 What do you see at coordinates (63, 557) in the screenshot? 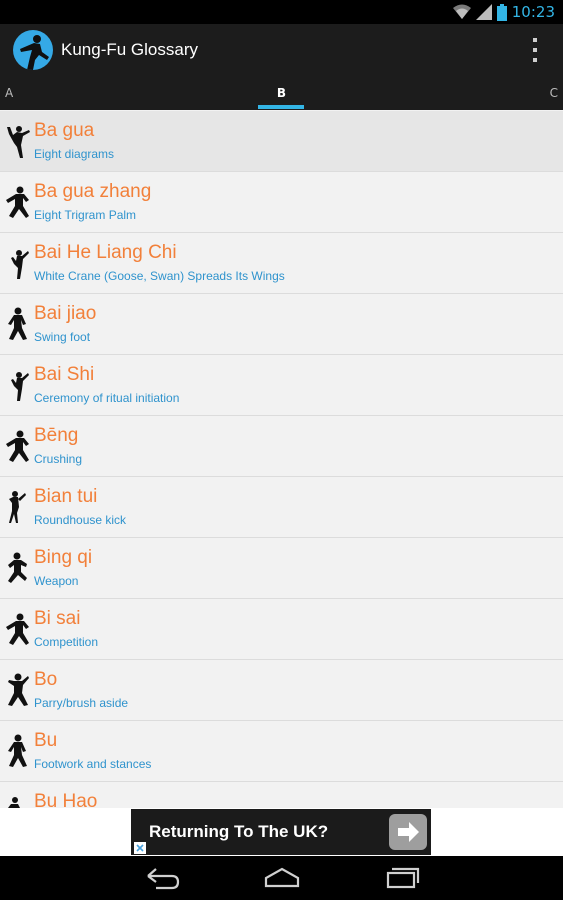
I see `entry-title: Bing qi` at bounding box center [63, 557].